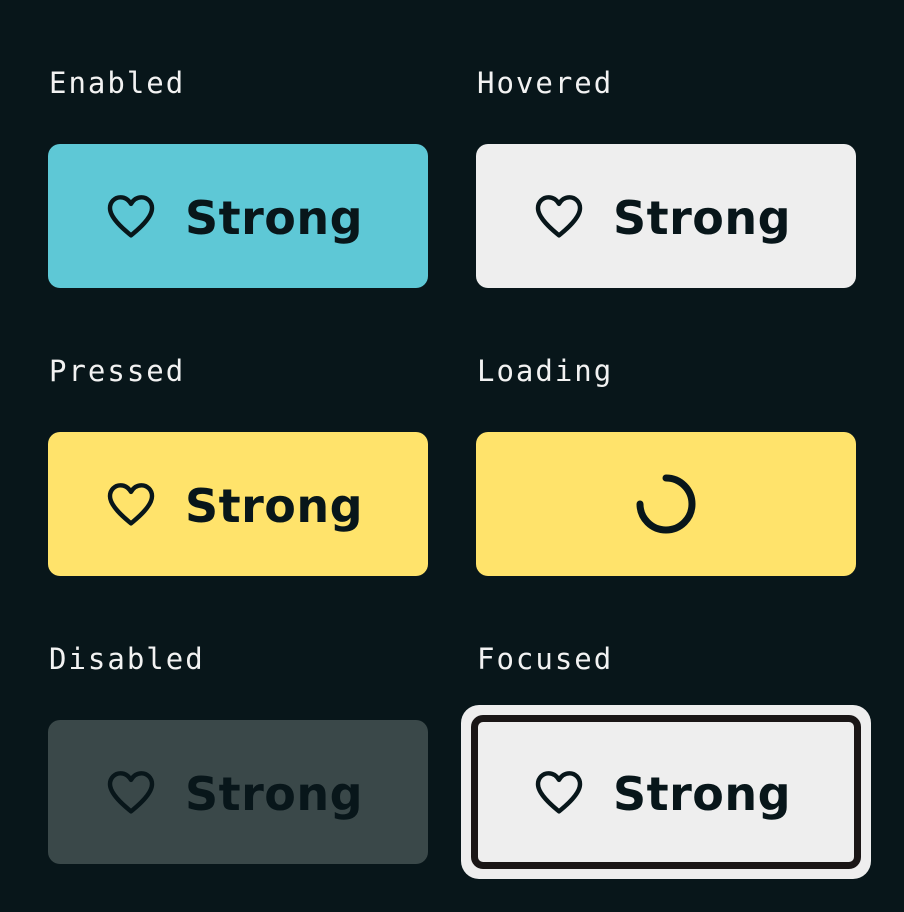  I want to click on strong-button-pressed: Strong, so click(238, 504).